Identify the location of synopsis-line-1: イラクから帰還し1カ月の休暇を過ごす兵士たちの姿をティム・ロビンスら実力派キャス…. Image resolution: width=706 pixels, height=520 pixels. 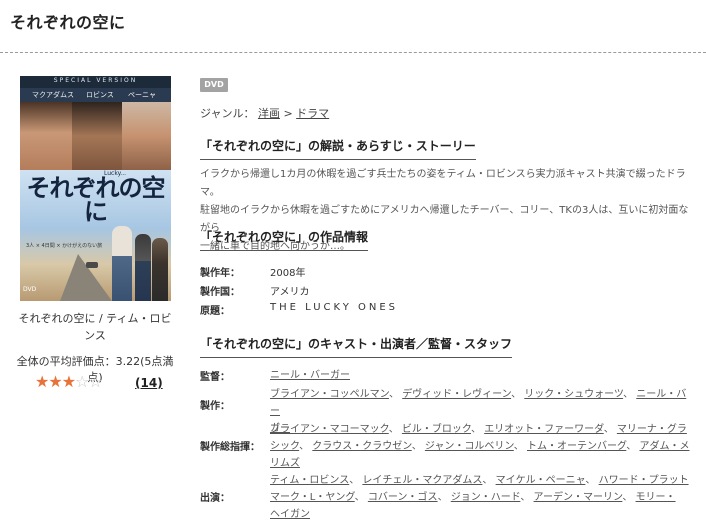
(443, 183).